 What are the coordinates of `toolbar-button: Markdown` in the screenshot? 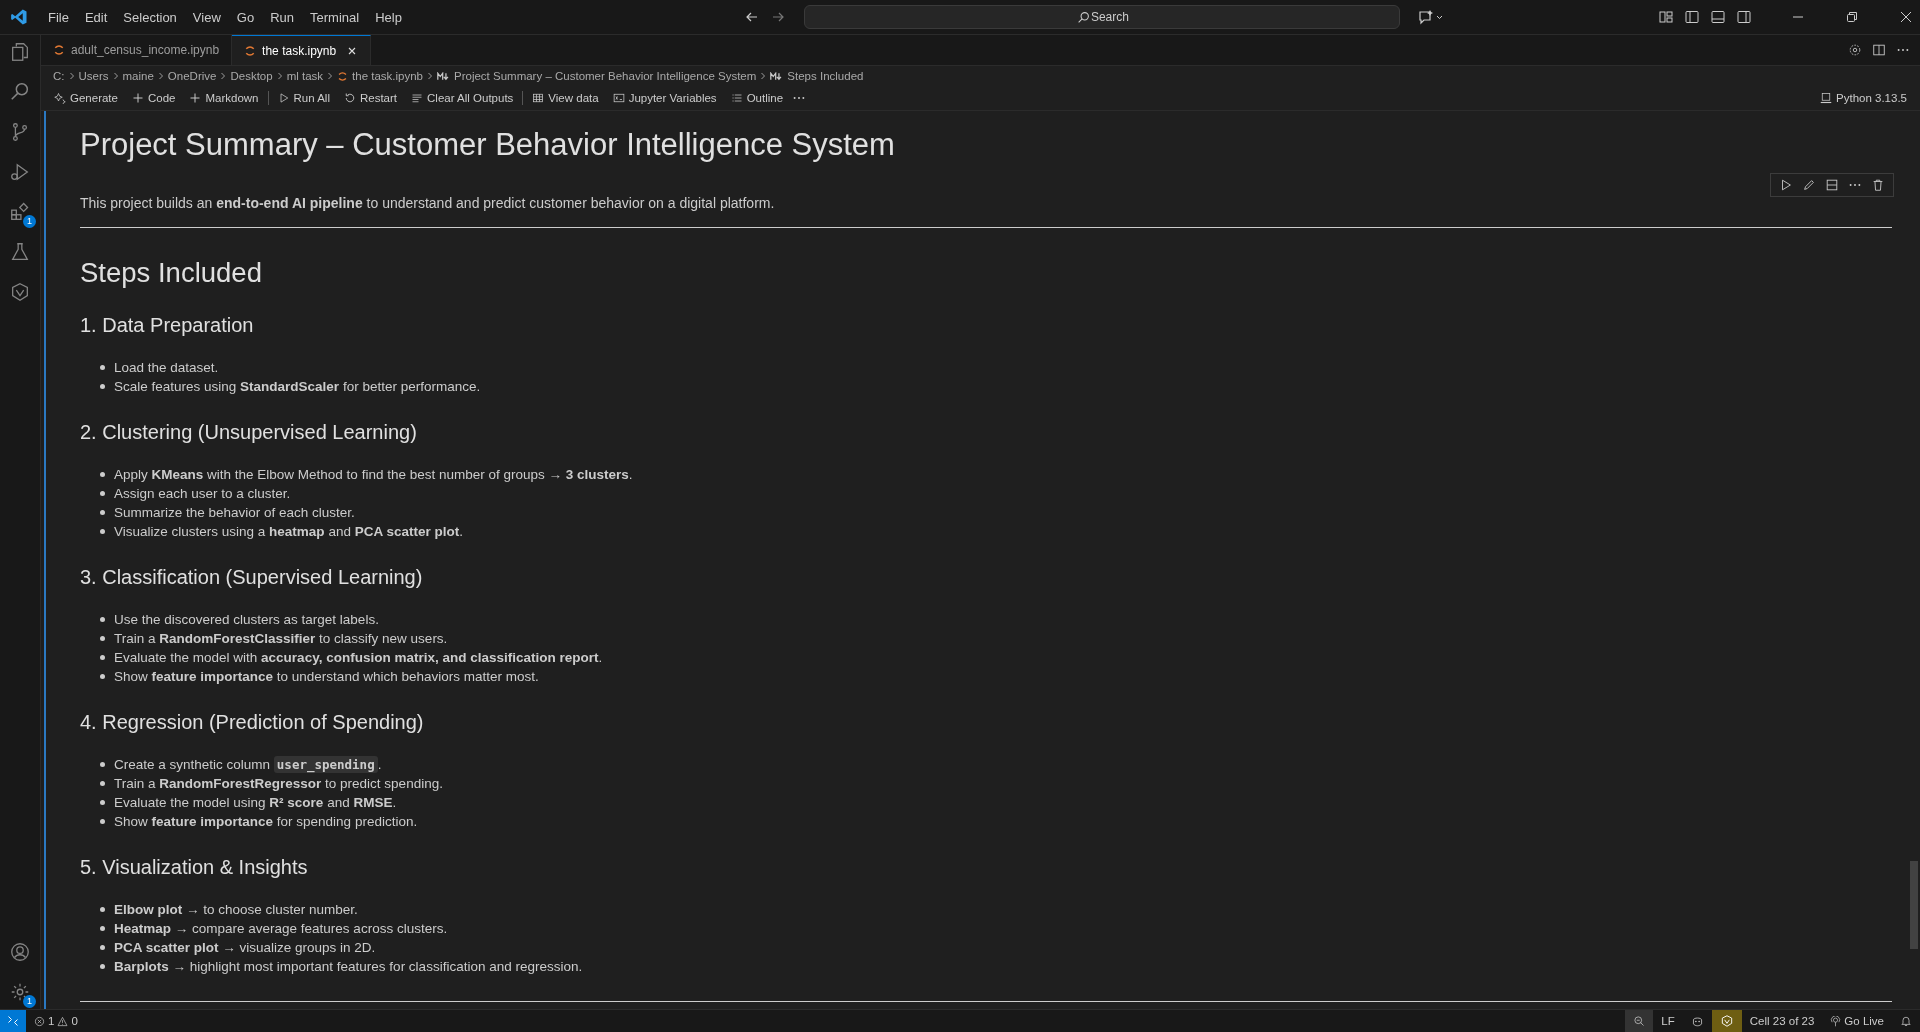 It's located at (224, 98).